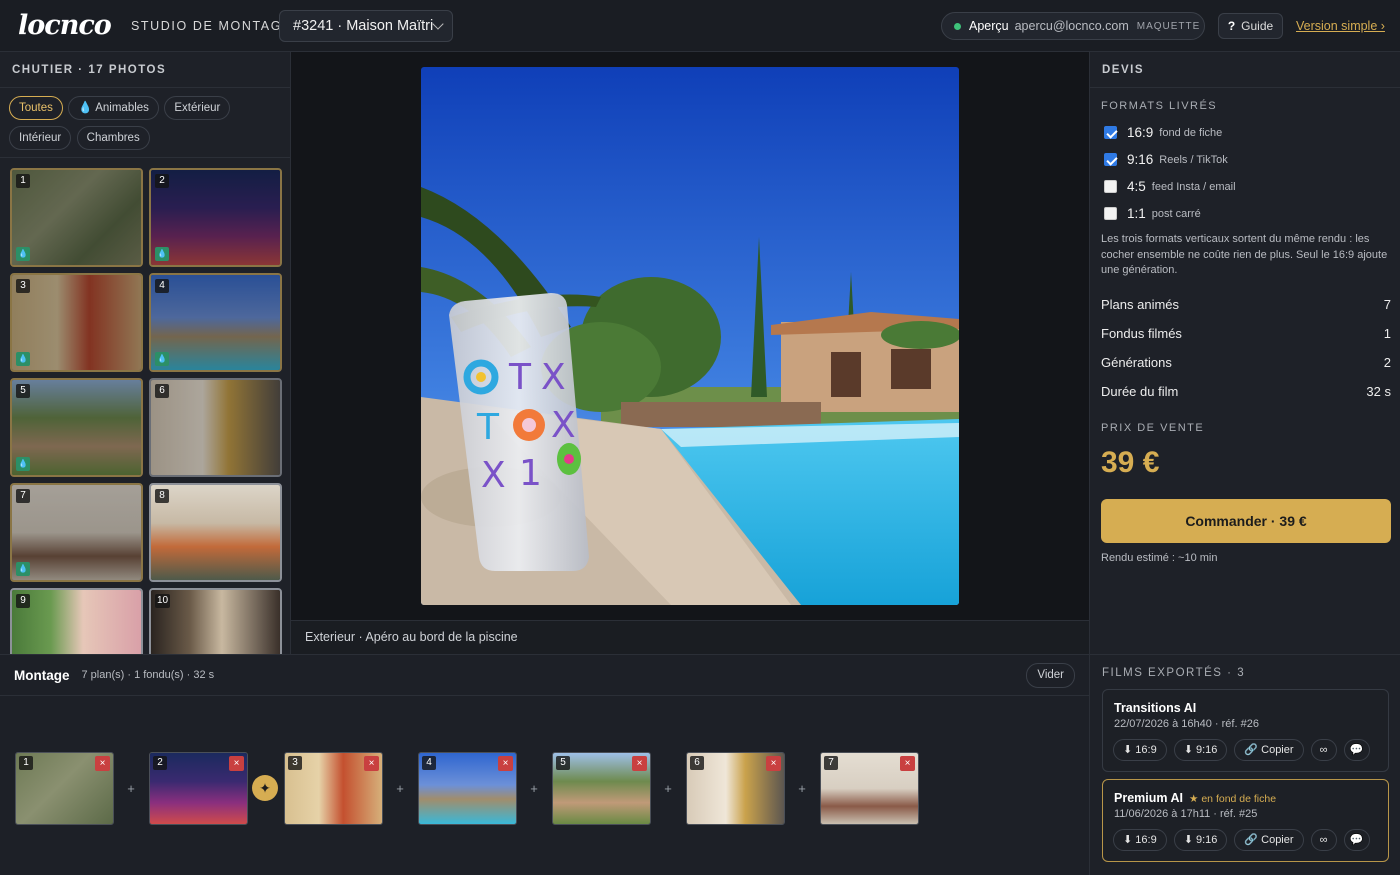 The width and height of the screenshot is (1400, 875). I want to click on svg-text: 1, so click(530, 473).